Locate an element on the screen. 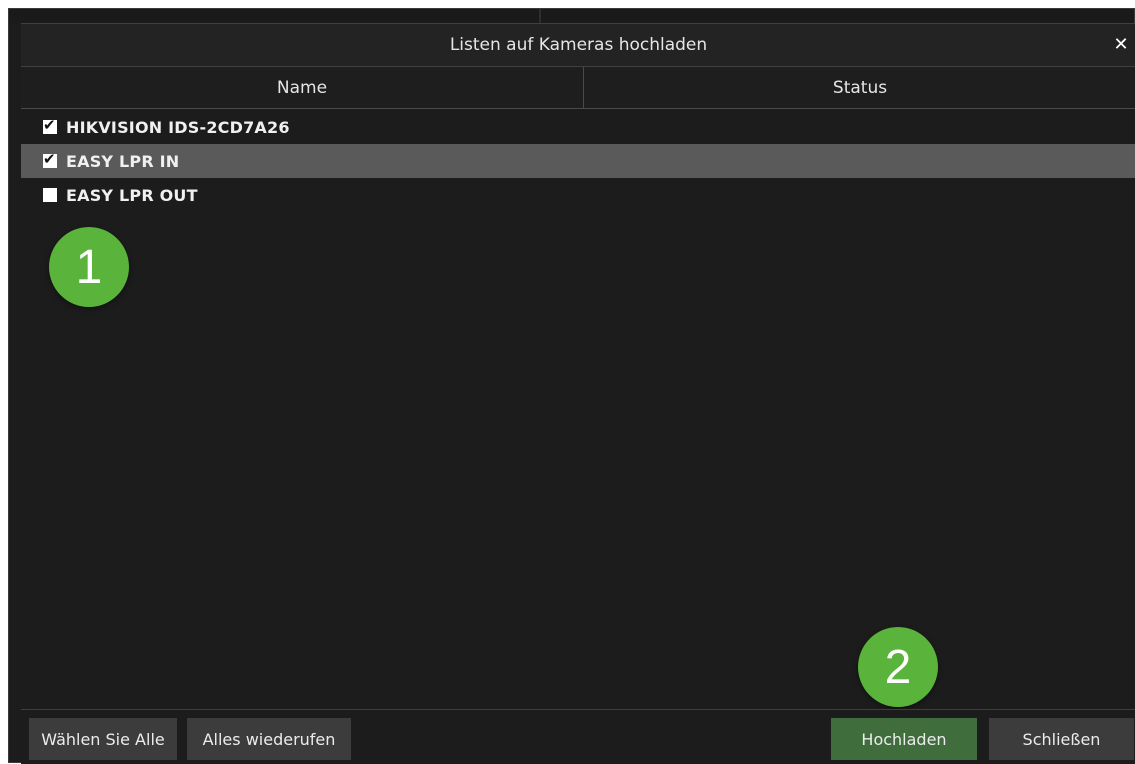 The width and height of the screenshot is (1135, 764). close-icon: ✕ is located at coordinates (1121, 44).